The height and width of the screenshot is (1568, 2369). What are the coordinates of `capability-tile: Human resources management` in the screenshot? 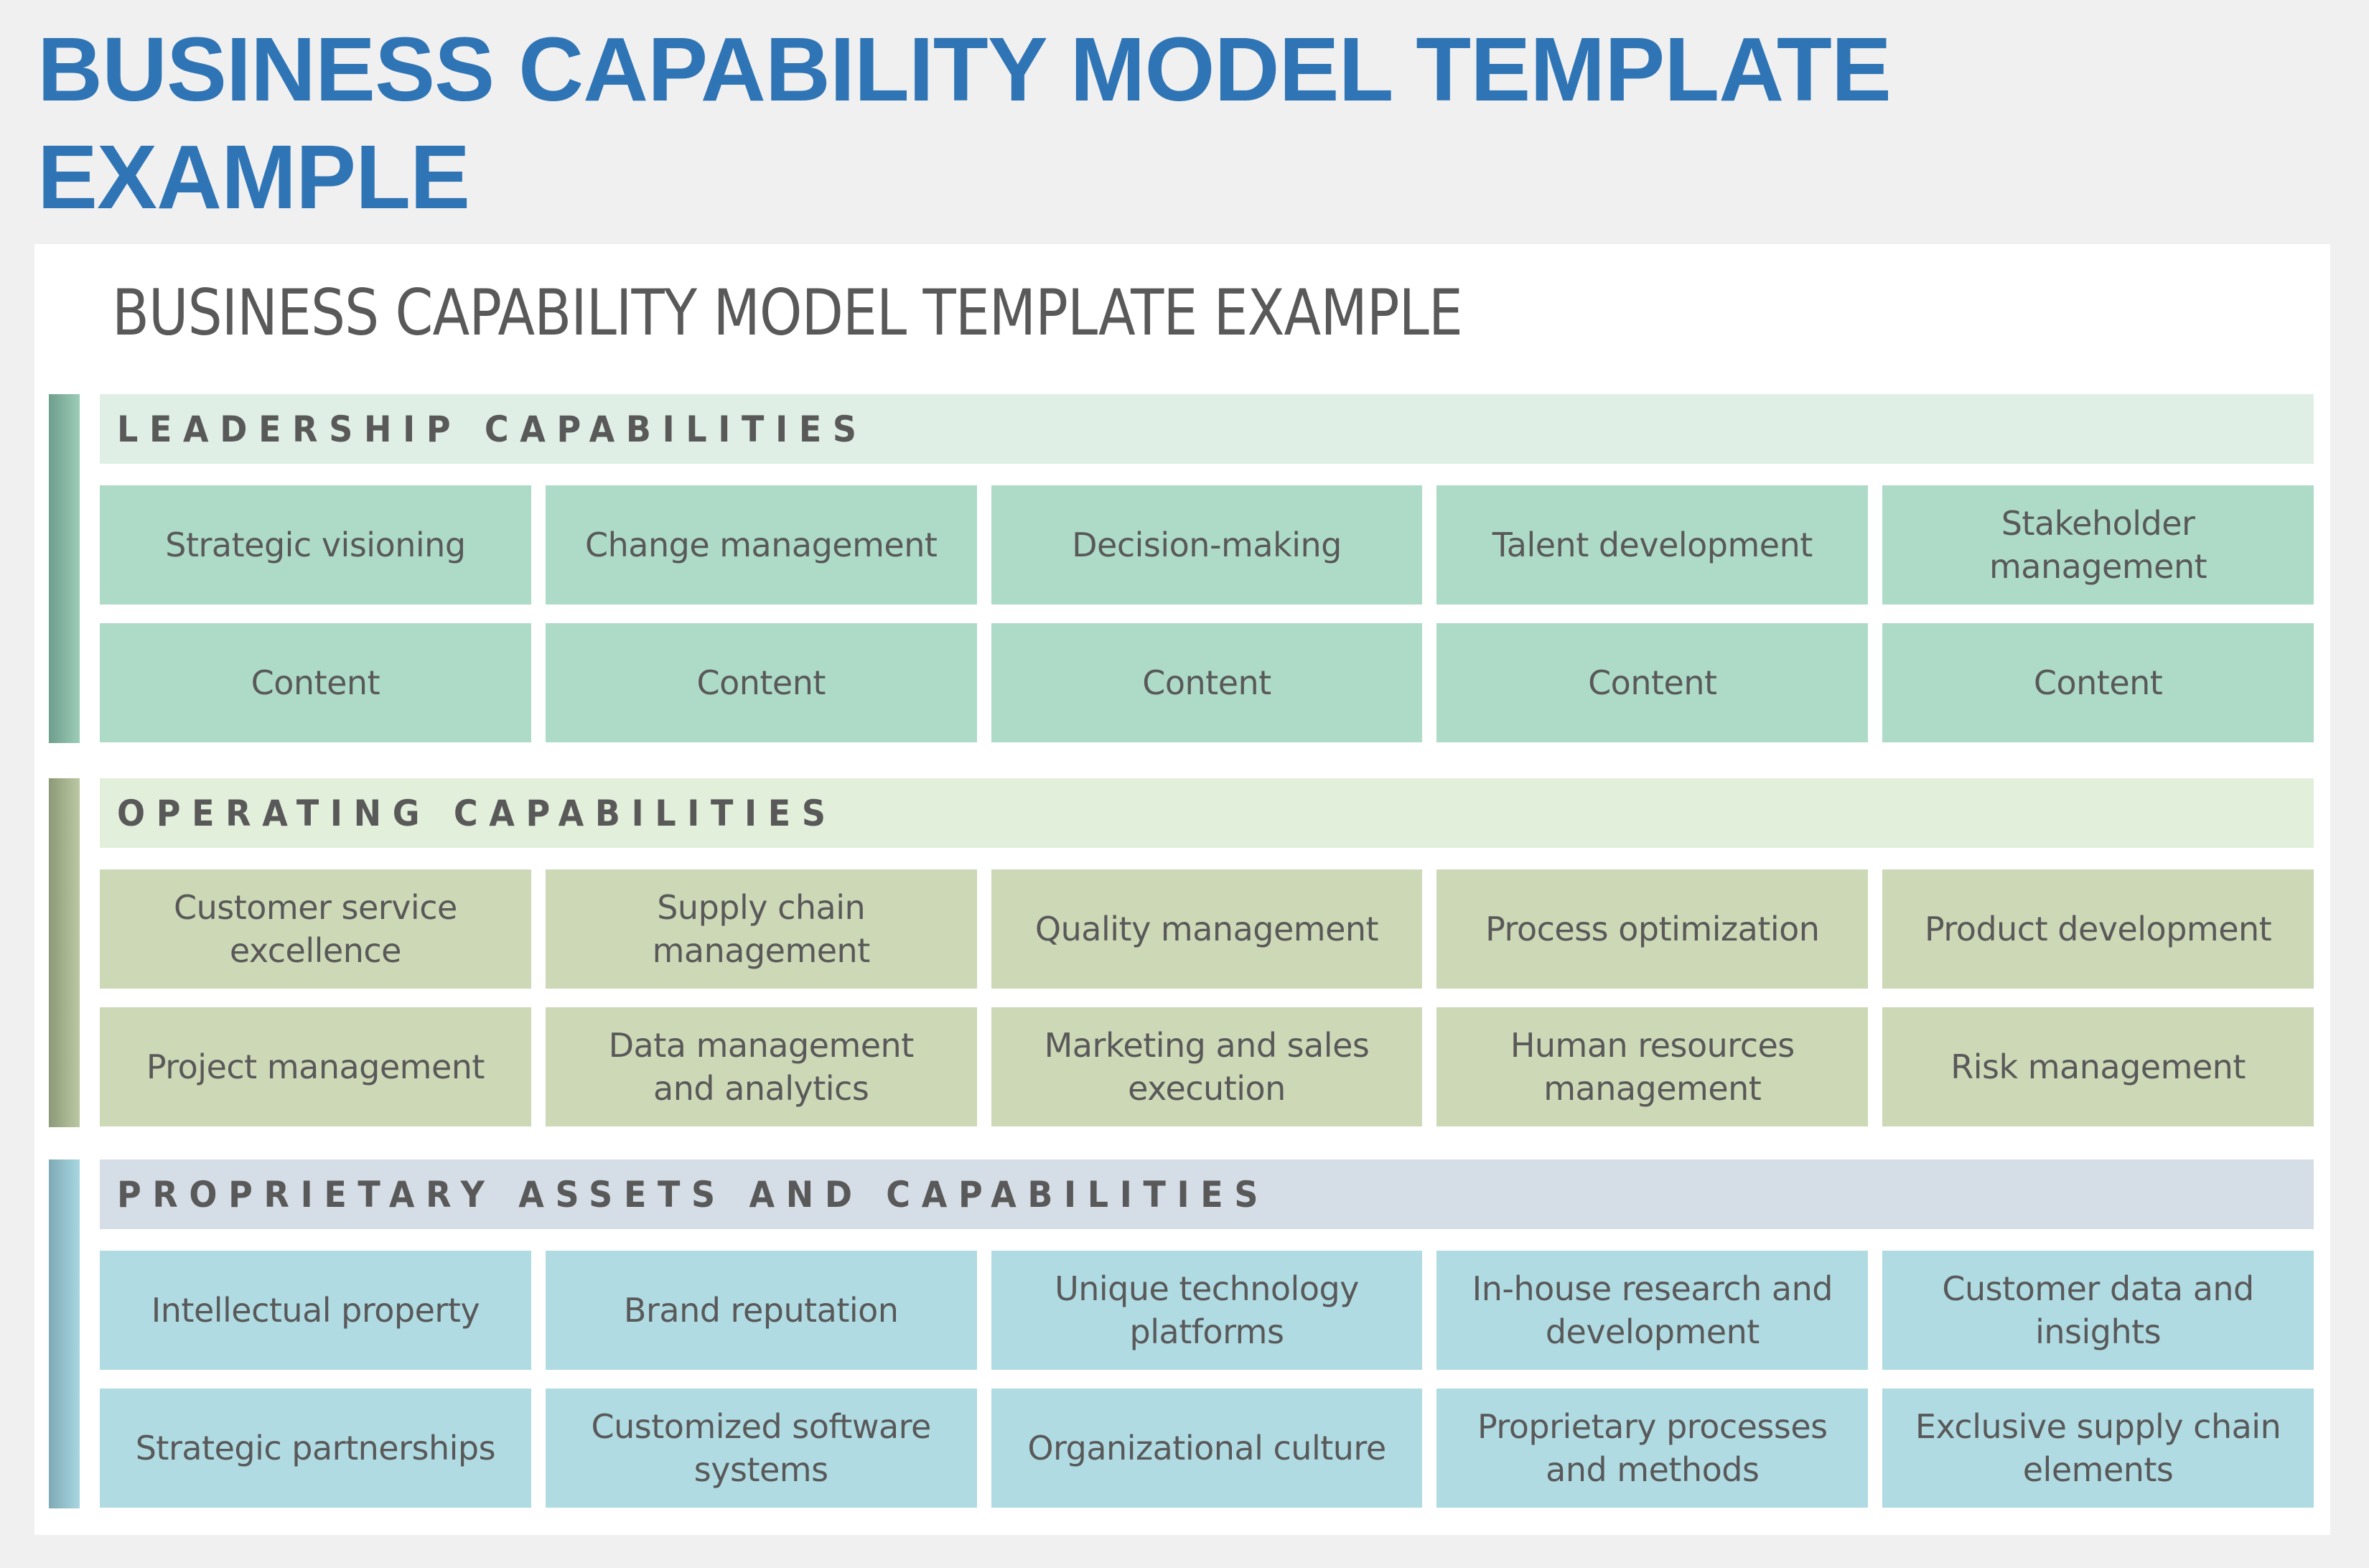 It's located at (1652, 1066).